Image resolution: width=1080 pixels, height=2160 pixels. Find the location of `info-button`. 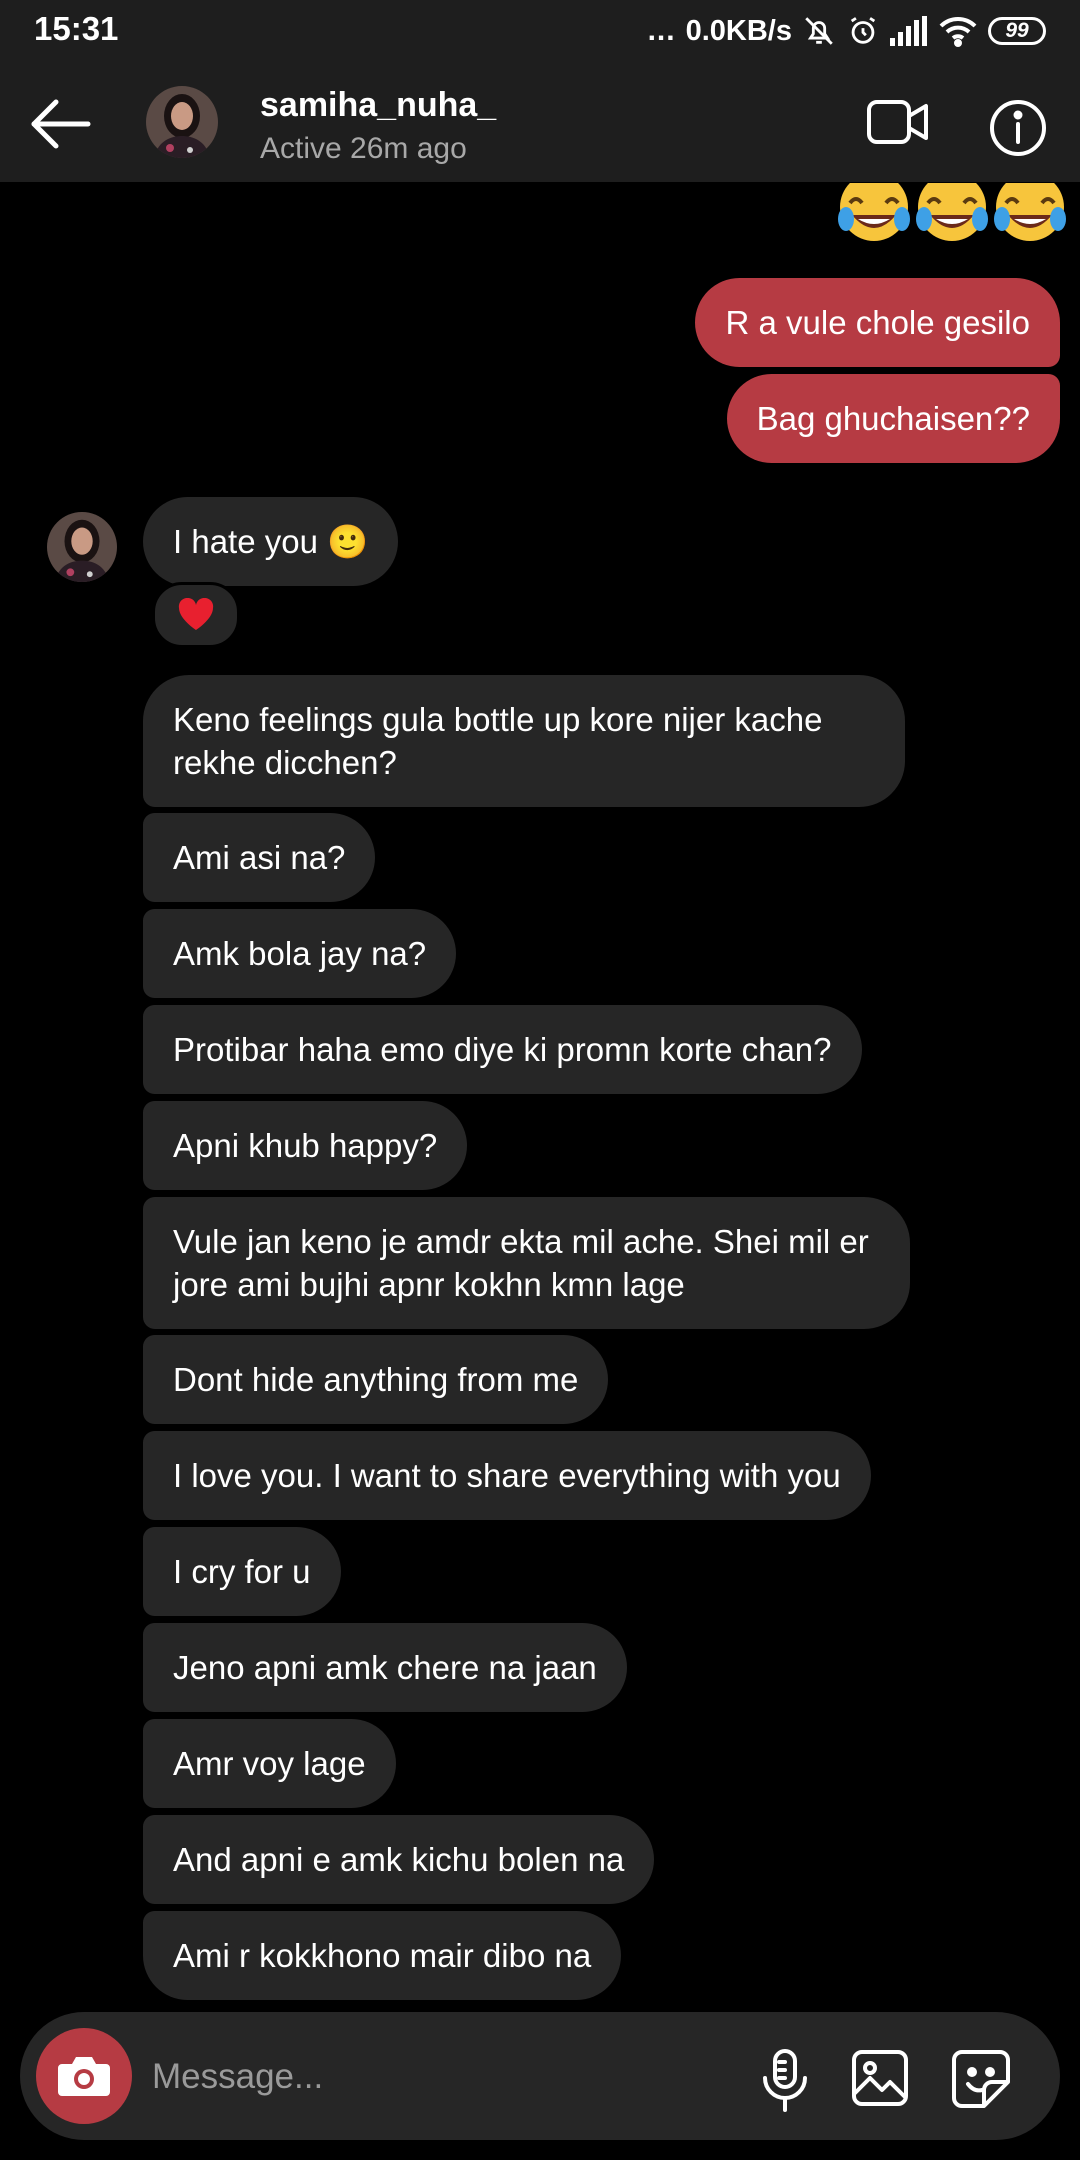

info-button is located at coordinates (1018, 128).